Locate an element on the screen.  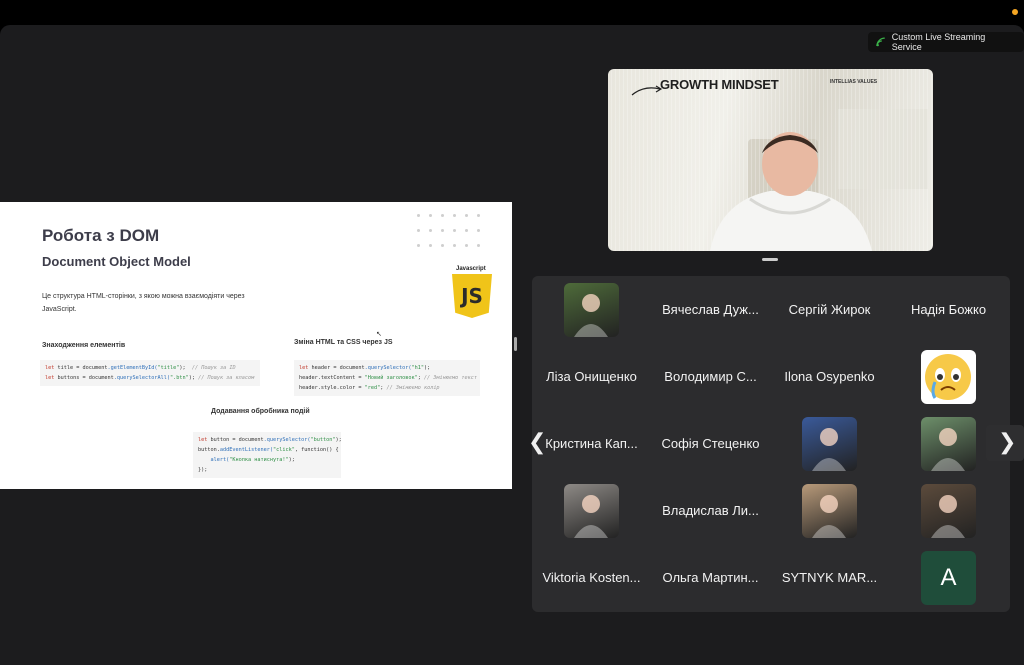
next-page-icon: ❯ is located at coordinates (1007, 442).